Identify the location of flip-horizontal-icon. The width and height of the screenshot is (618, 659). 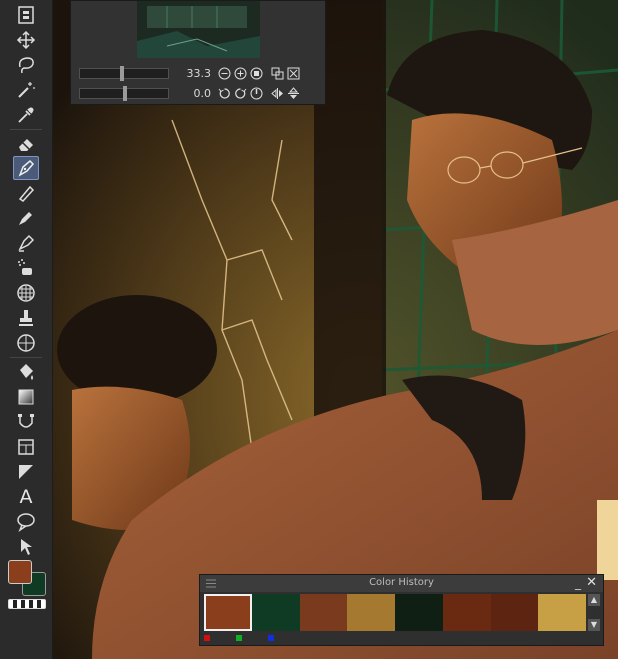
(277, 93).